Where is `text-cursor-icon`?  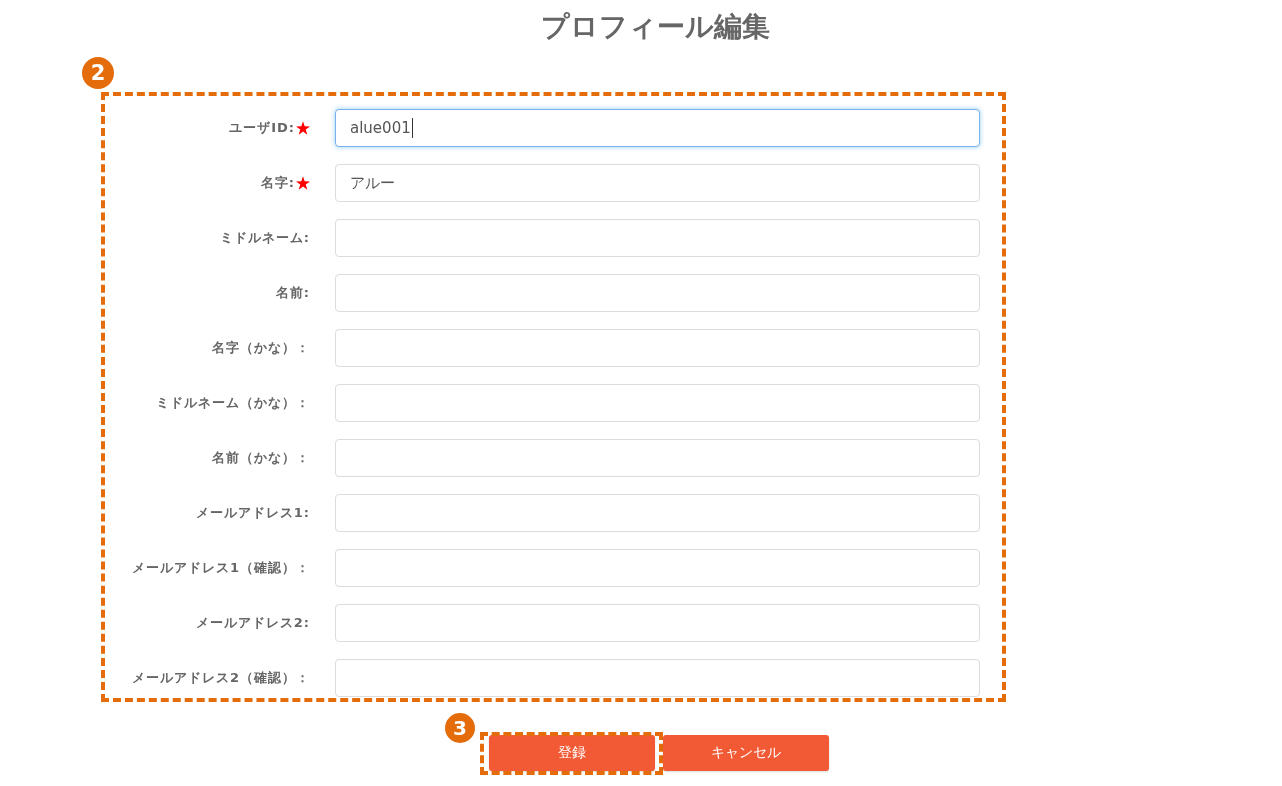 text-cursor-icon is located at coordinates (412, 128).